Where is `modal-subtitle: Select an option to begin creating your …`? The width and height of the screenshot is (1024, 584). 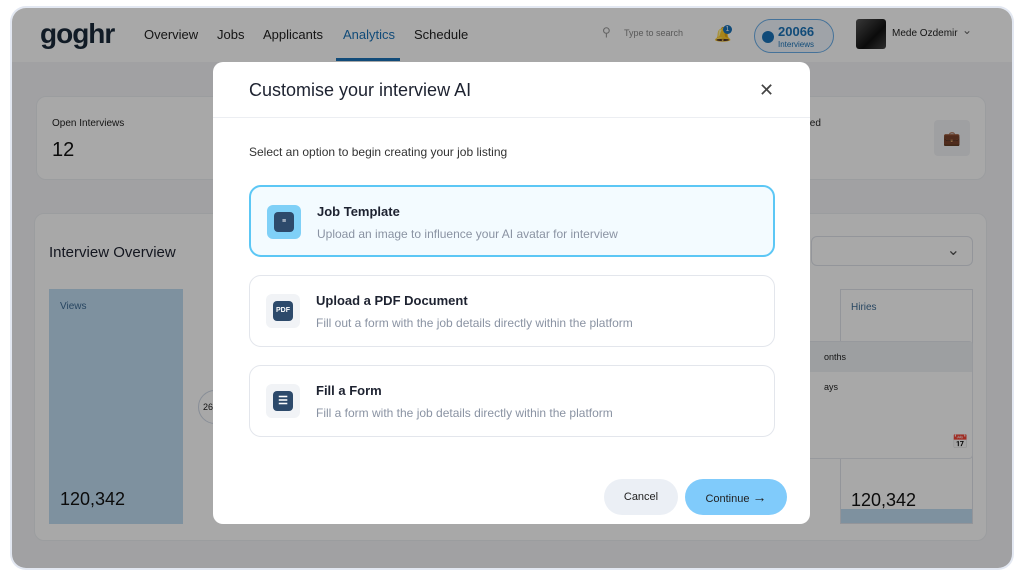
modal-subtitle: Select an option to begin creating your … is located at coordinates (378, 152).